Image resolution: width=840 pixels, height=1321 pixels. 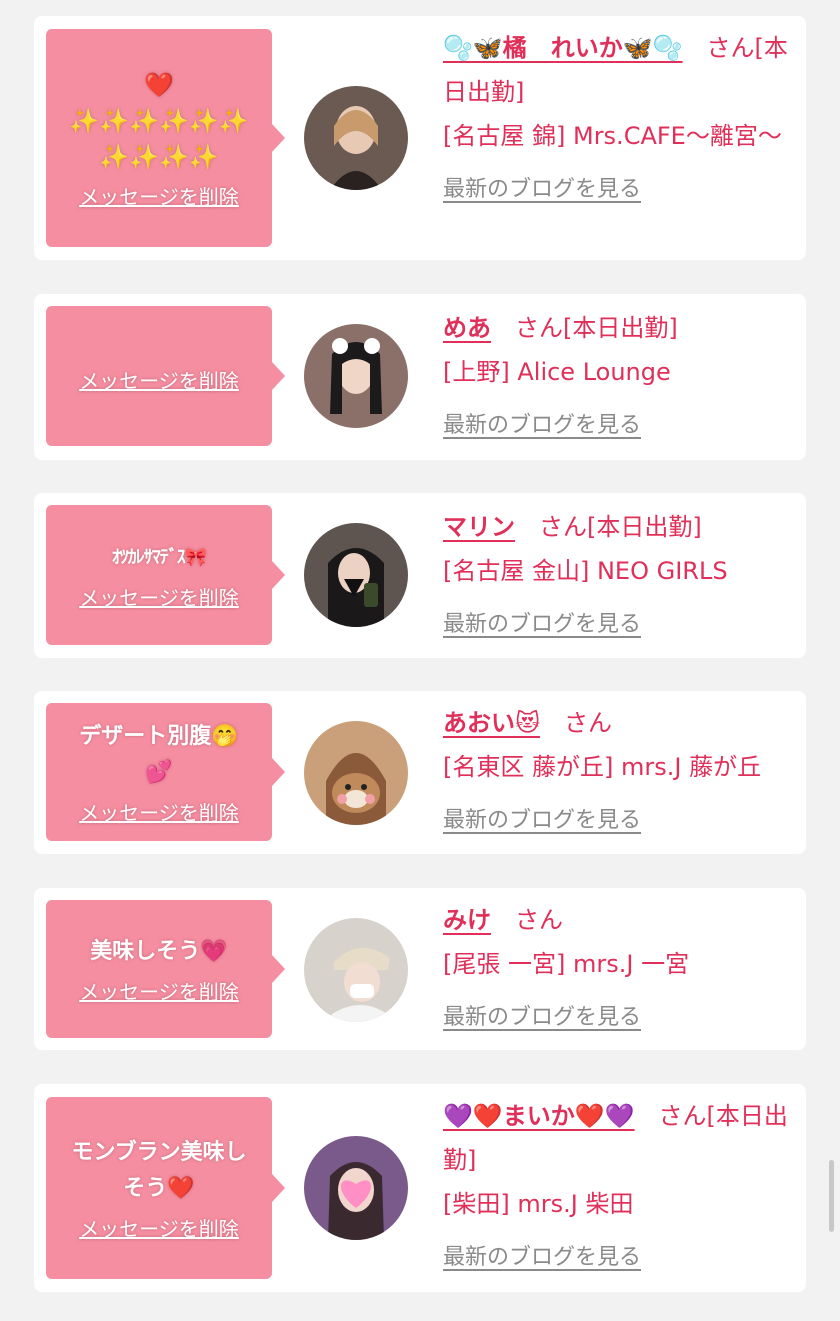 I want to click on message-text: ❤️ ✨✨✨✨✨✨ ✨✨✨✨, so click(x=159, y=120).